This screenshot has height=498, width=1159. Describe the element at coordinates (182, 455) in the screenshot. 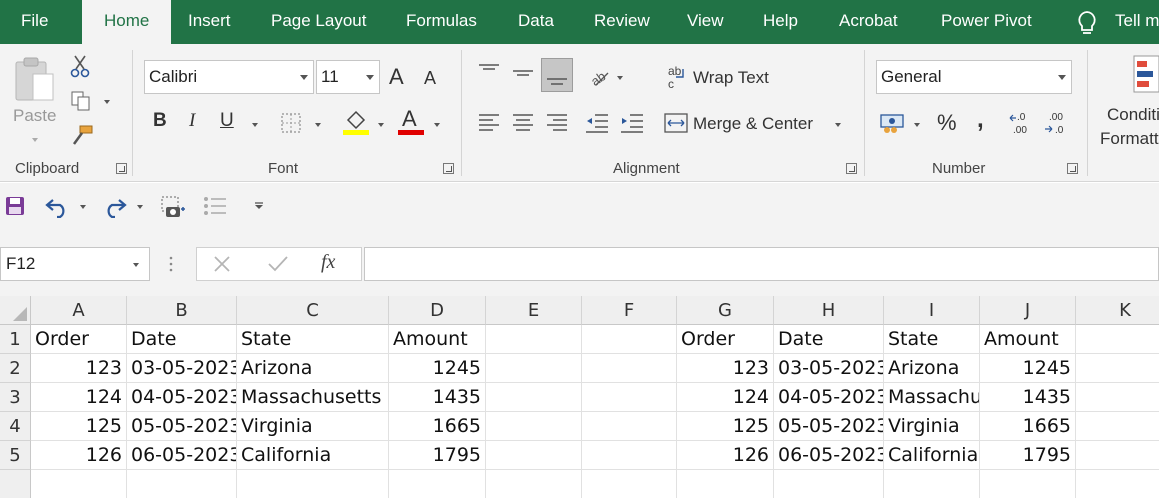

I see `cell-b5: 06-05-2023` at that location.